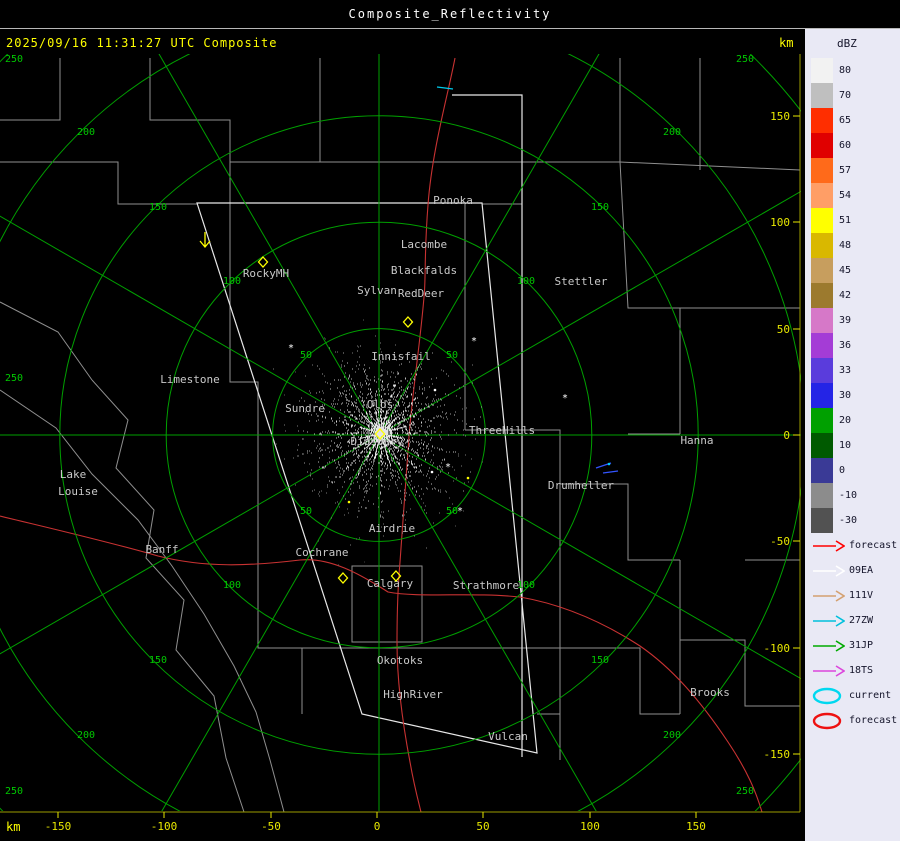  What do you see at coordinates (421, 293) in the screenshot?
I see `place-label: RedDeer` at bounding box center [421, 293].